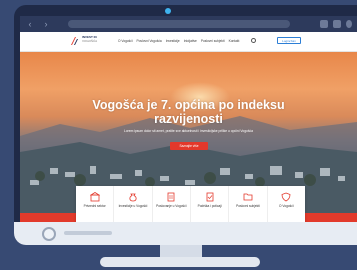 The height and width of the screenshot is (270, 357). What do you see at coordinates (185, 233) in the screenshot?
I see `monitor-chin` at bounding box center [185, 233].